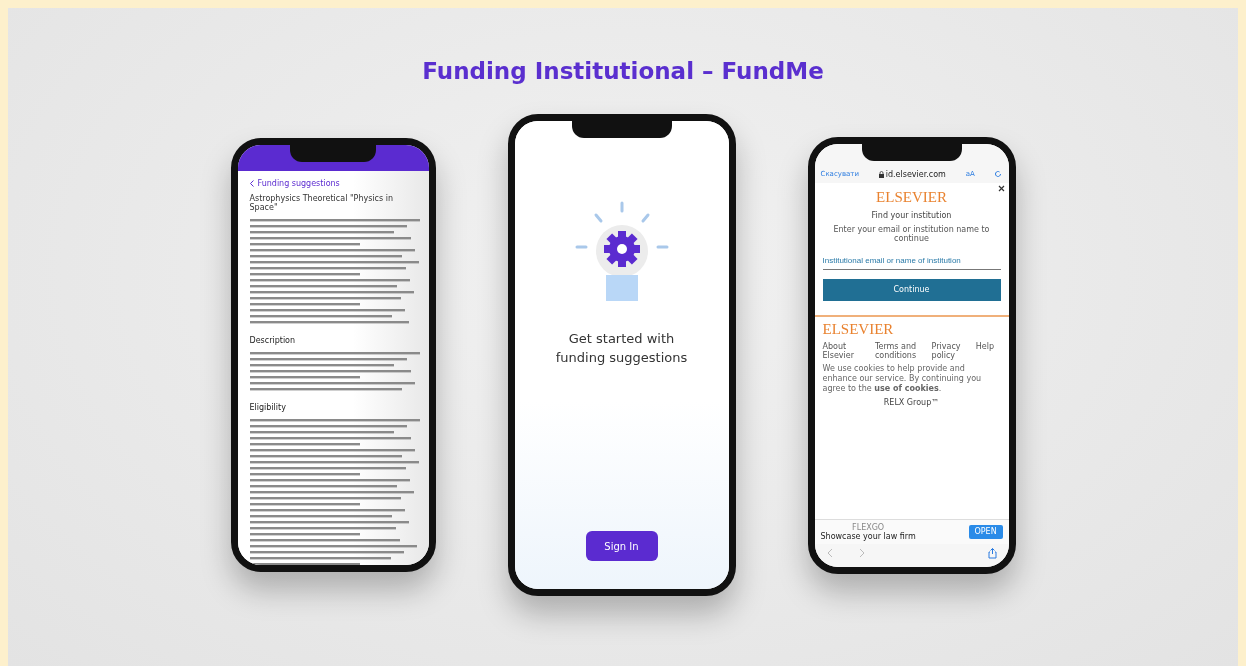 The width and height of the screenshot is (1246, 666). I want to click on url-text: id.elsevier.com, so click(915, 174).